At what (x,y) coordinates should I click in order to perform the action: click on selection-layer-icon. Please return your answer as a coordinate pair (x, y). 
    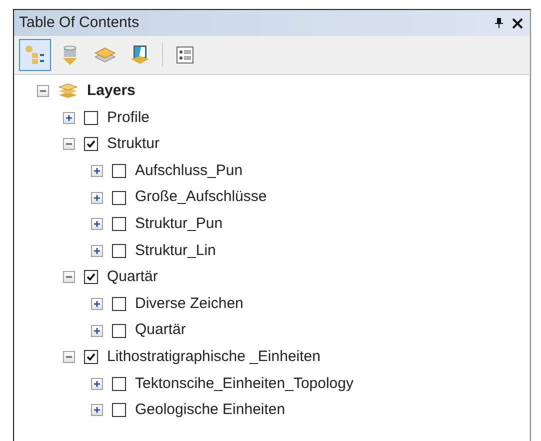
    Looking at the image, I should click on (140, 55).